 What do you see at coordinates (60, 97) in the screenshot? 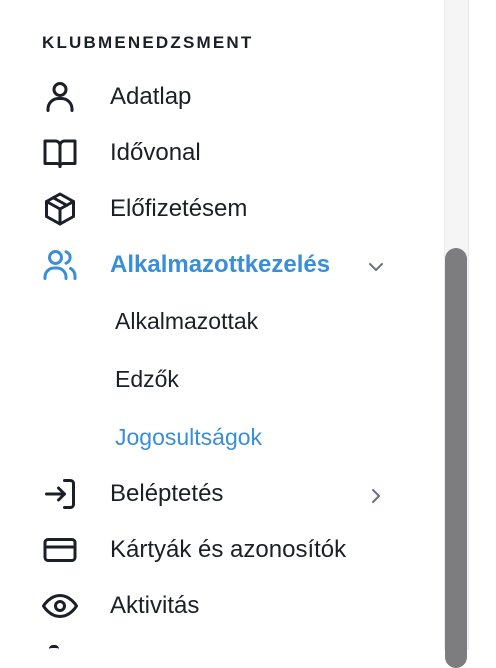
I see `user-icon` at bounding box center [60, 97].